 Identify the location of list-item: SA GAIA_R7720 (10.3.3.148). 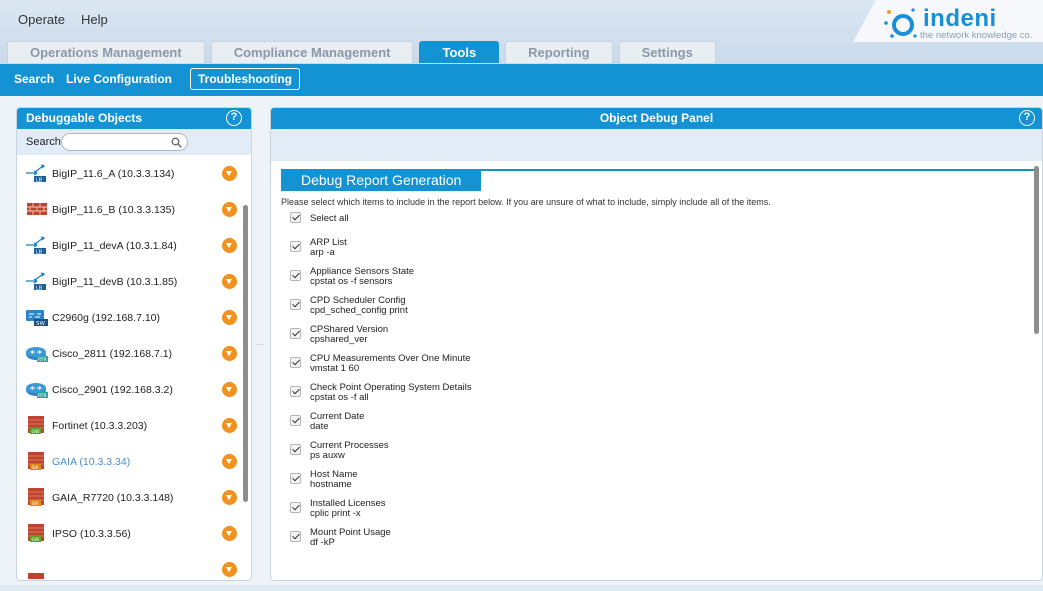
(128, 497).